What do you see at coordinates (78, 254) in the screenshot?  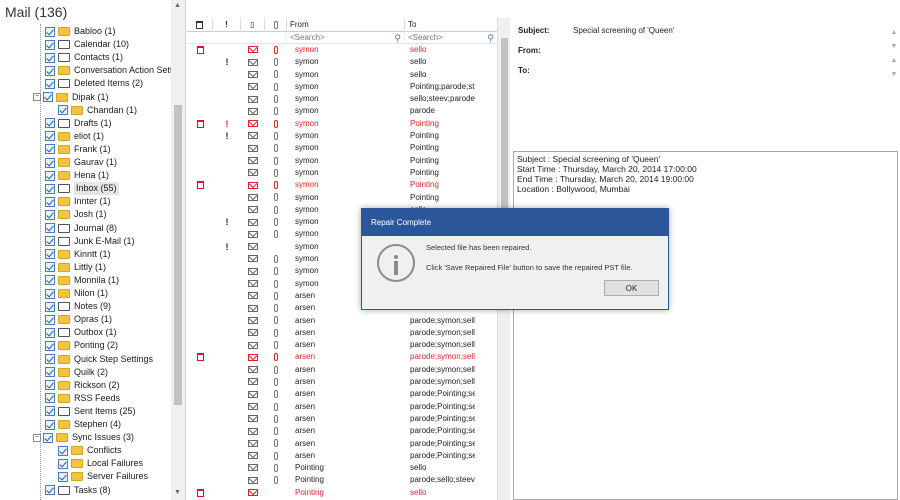 I see `folder-item: Kinntt (1)` at bounding box center [78, 254].